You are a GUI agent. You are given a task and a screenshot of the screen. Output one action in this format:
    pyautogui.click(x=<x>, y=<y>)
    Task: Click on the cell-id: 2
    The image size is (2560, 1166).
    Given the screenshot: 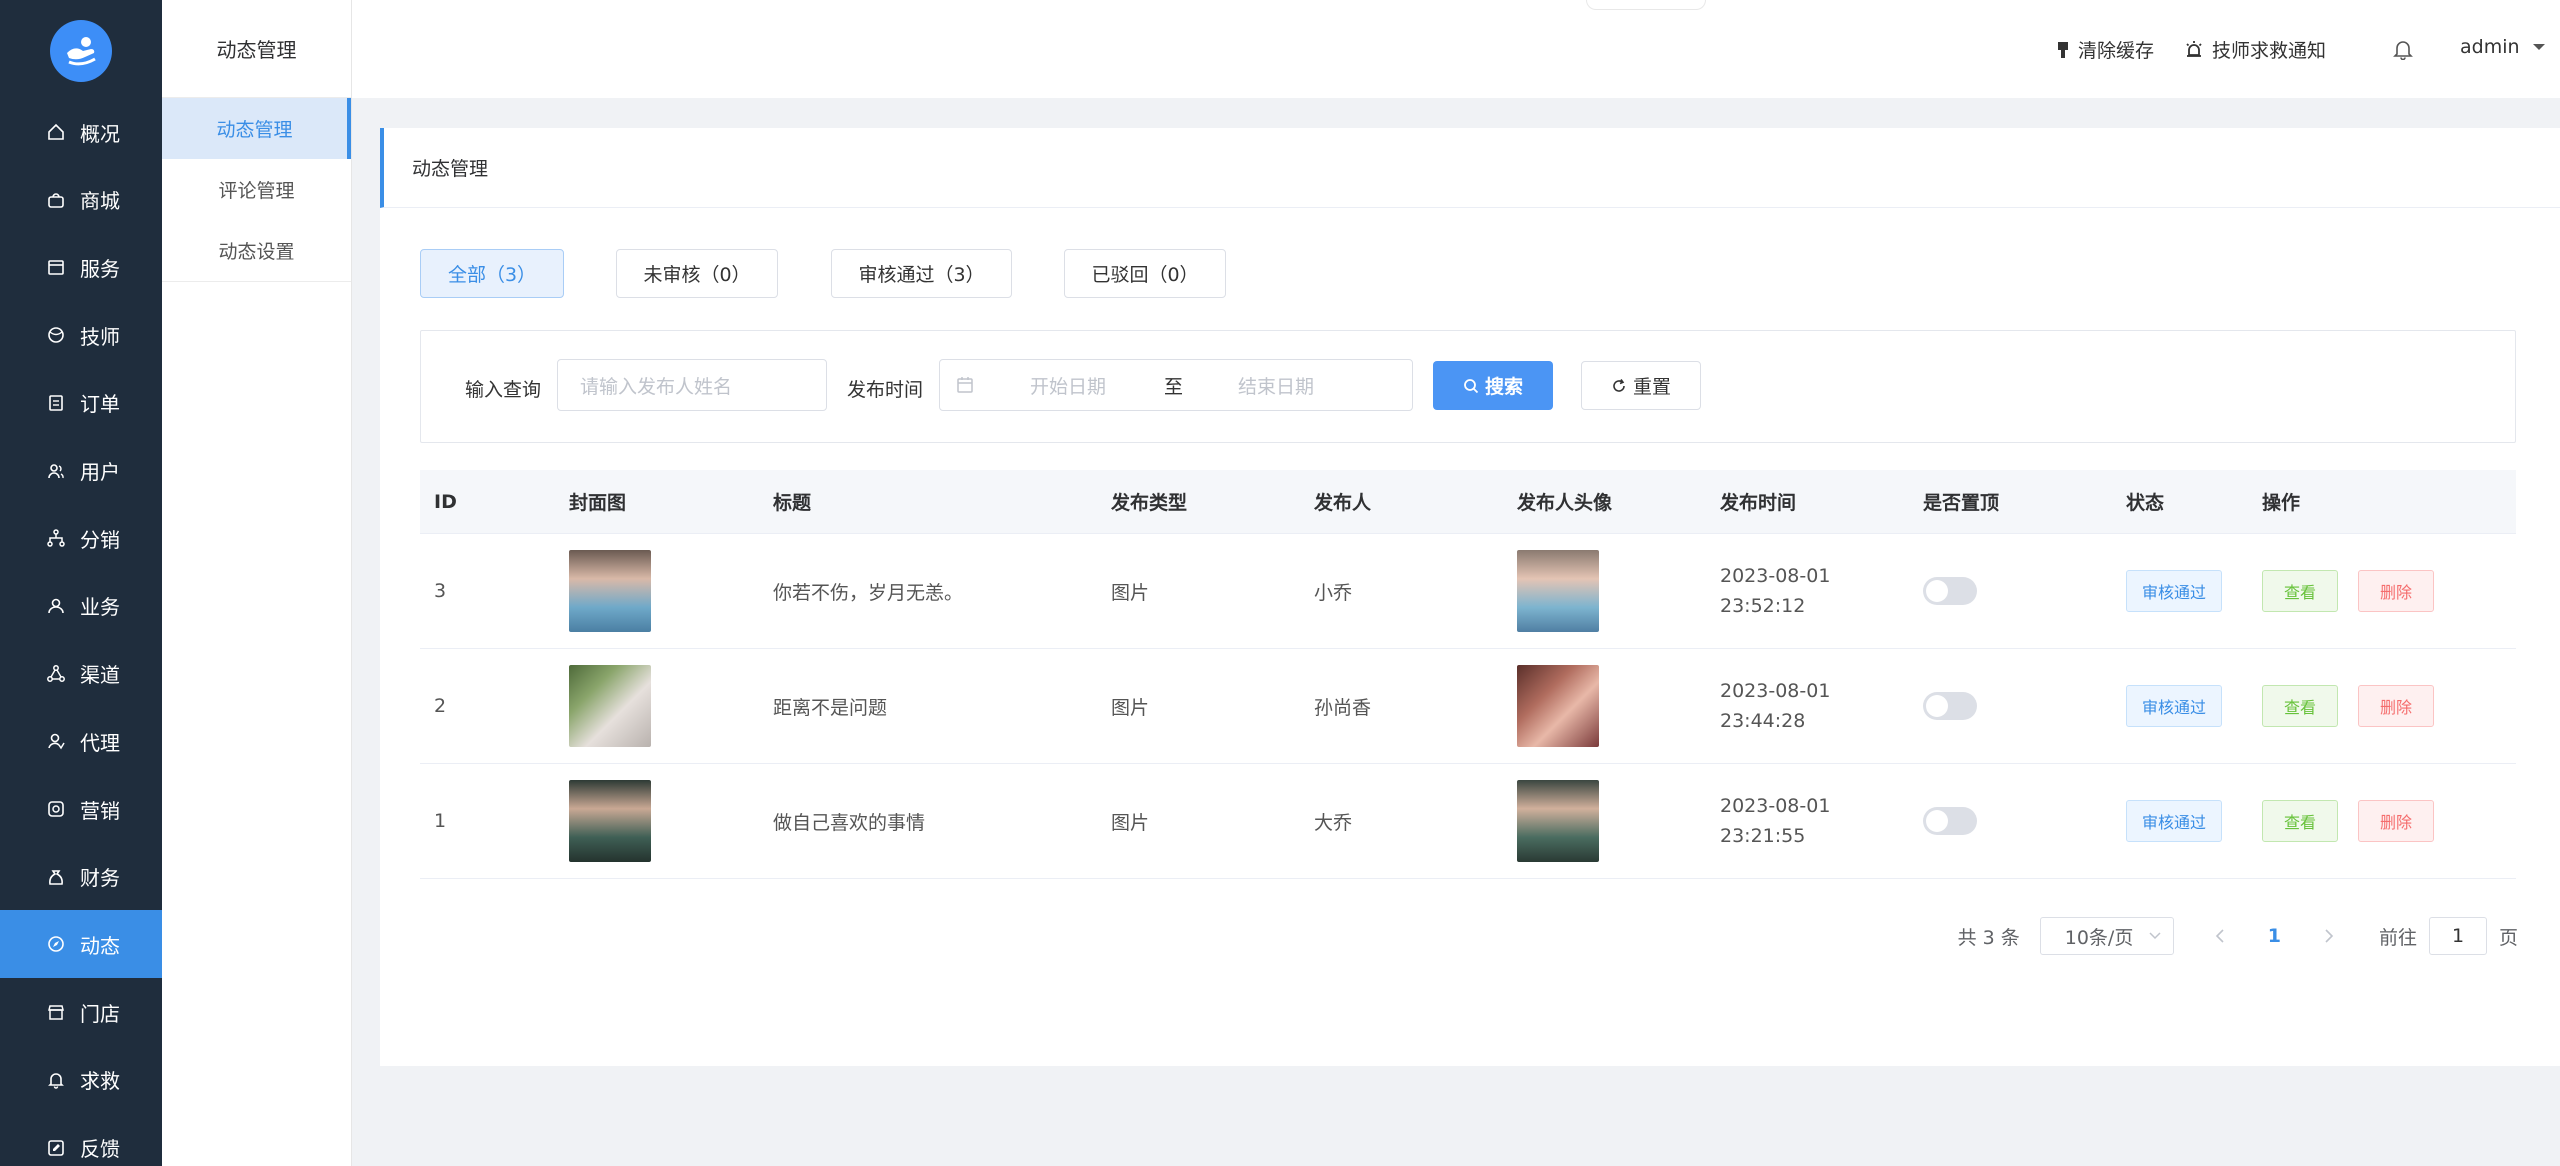 What is the action you would take?
    pyautogui.click(x=440, y=706)
    